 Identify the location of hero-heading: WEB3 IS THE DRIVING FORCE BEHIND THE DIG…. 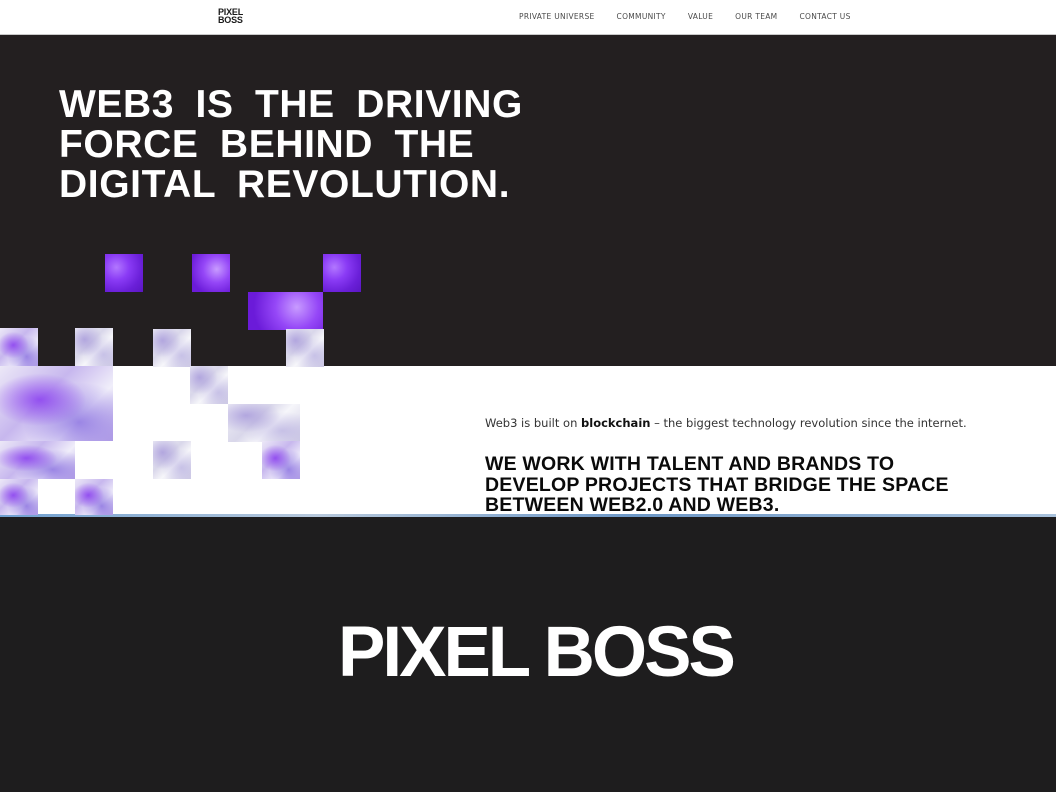
(329, 145).